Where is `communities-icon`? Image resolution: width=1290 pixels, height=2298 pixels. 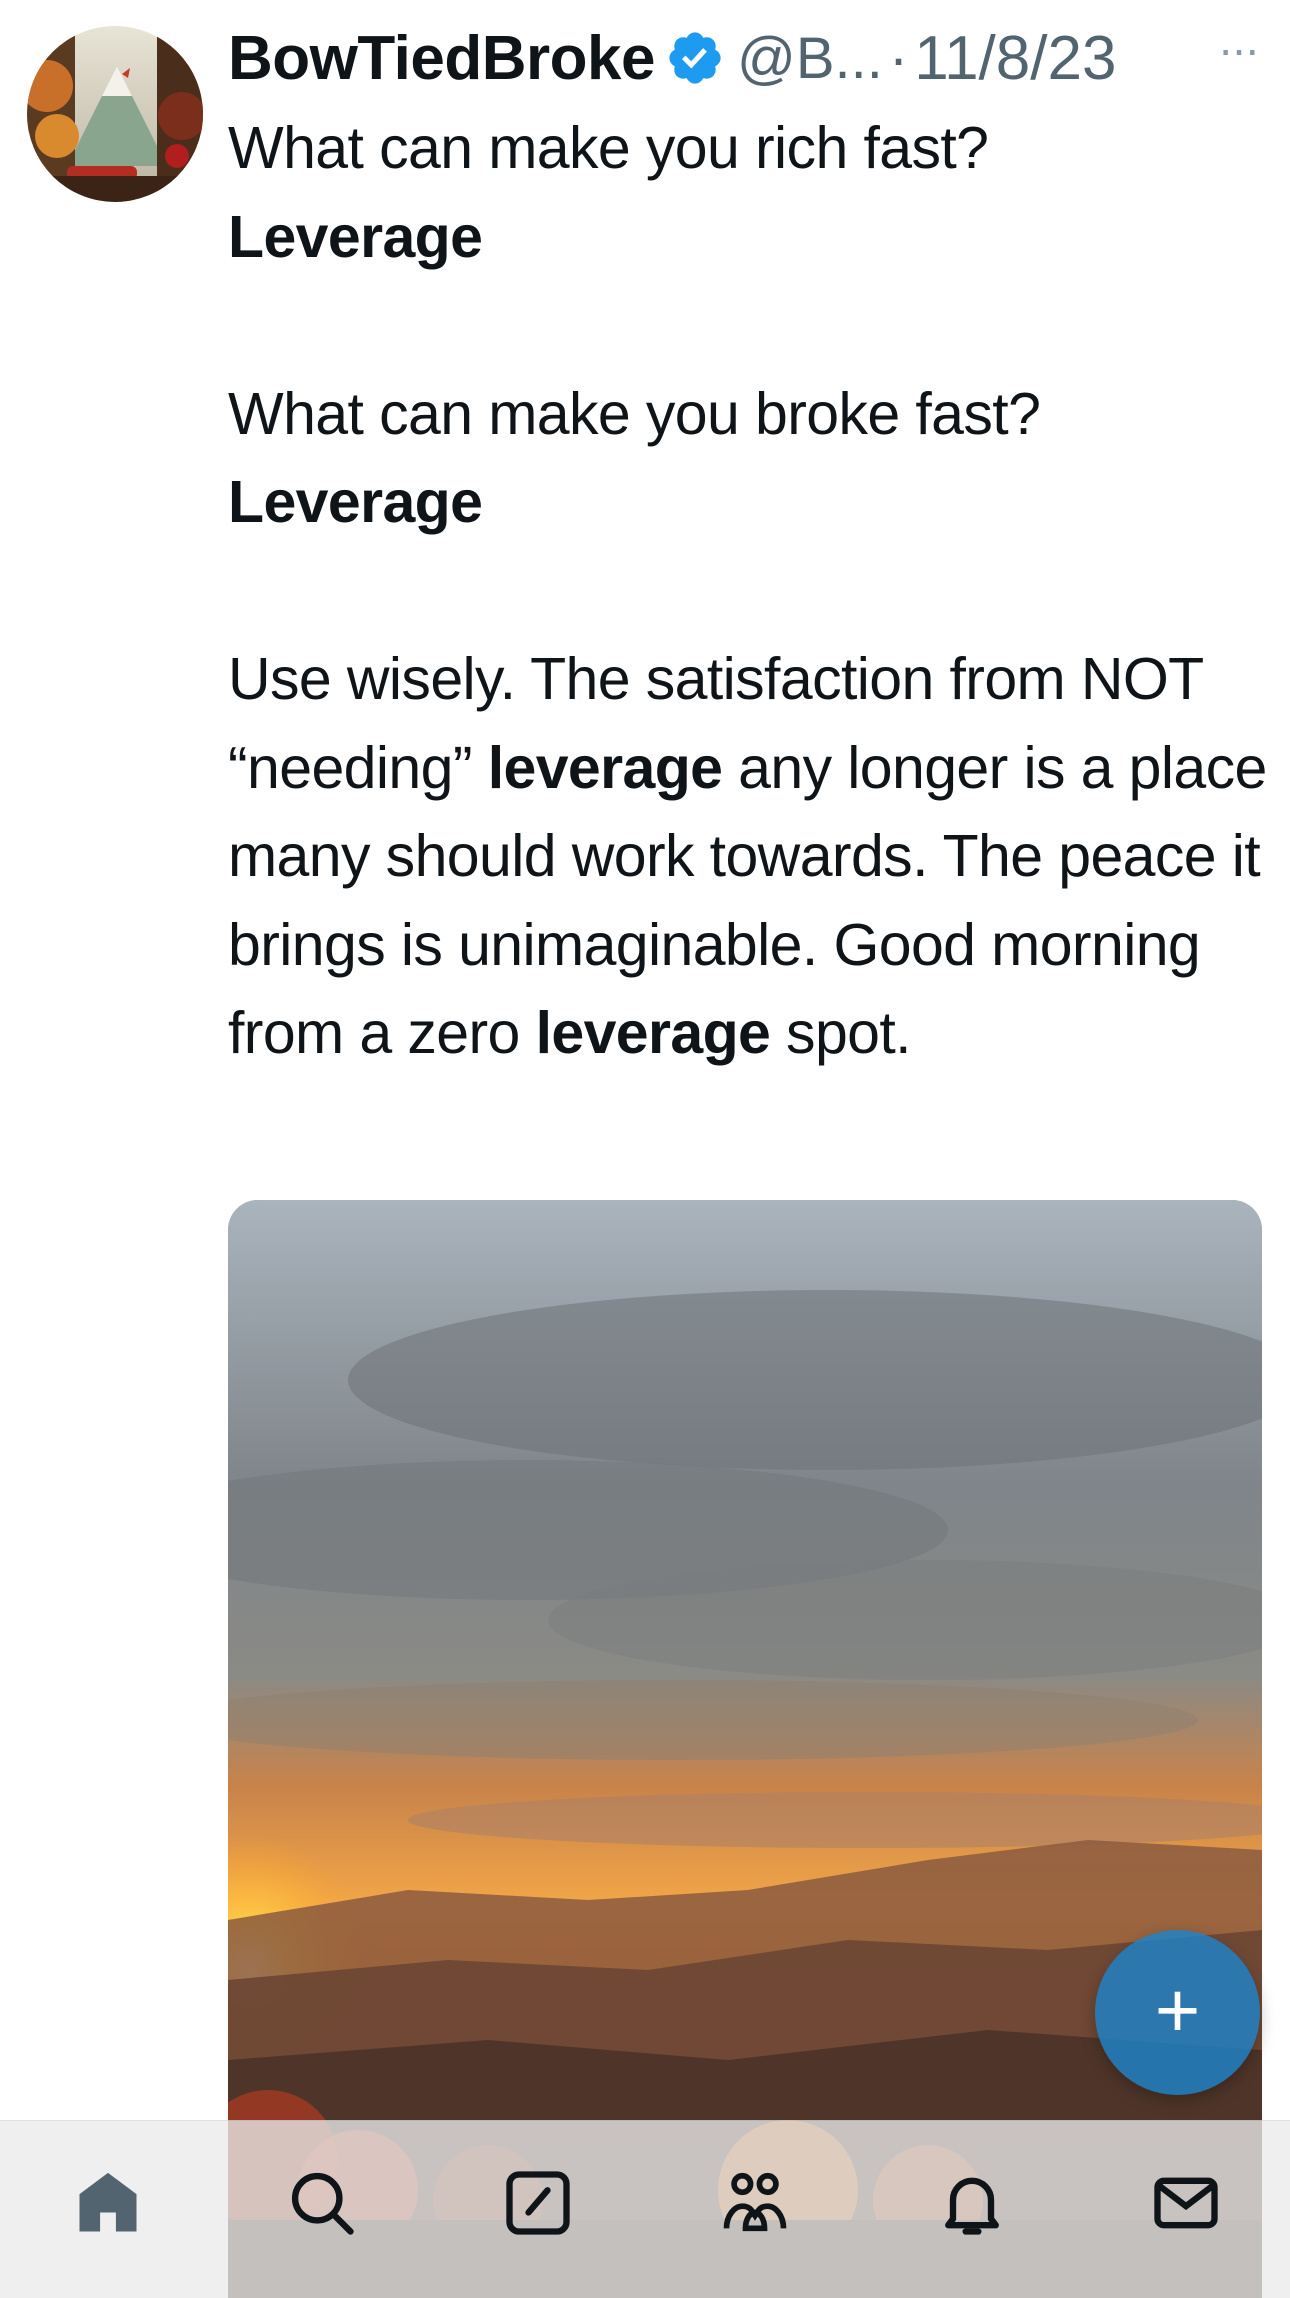 communities-icon is located at coordinates (755, 2202).